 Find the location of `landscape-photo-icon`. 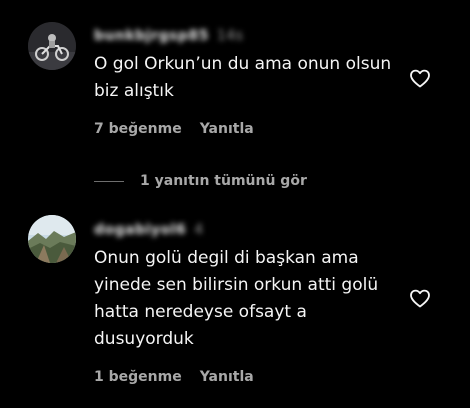

landscape-photo-icon is located at coordinates (52, 239).